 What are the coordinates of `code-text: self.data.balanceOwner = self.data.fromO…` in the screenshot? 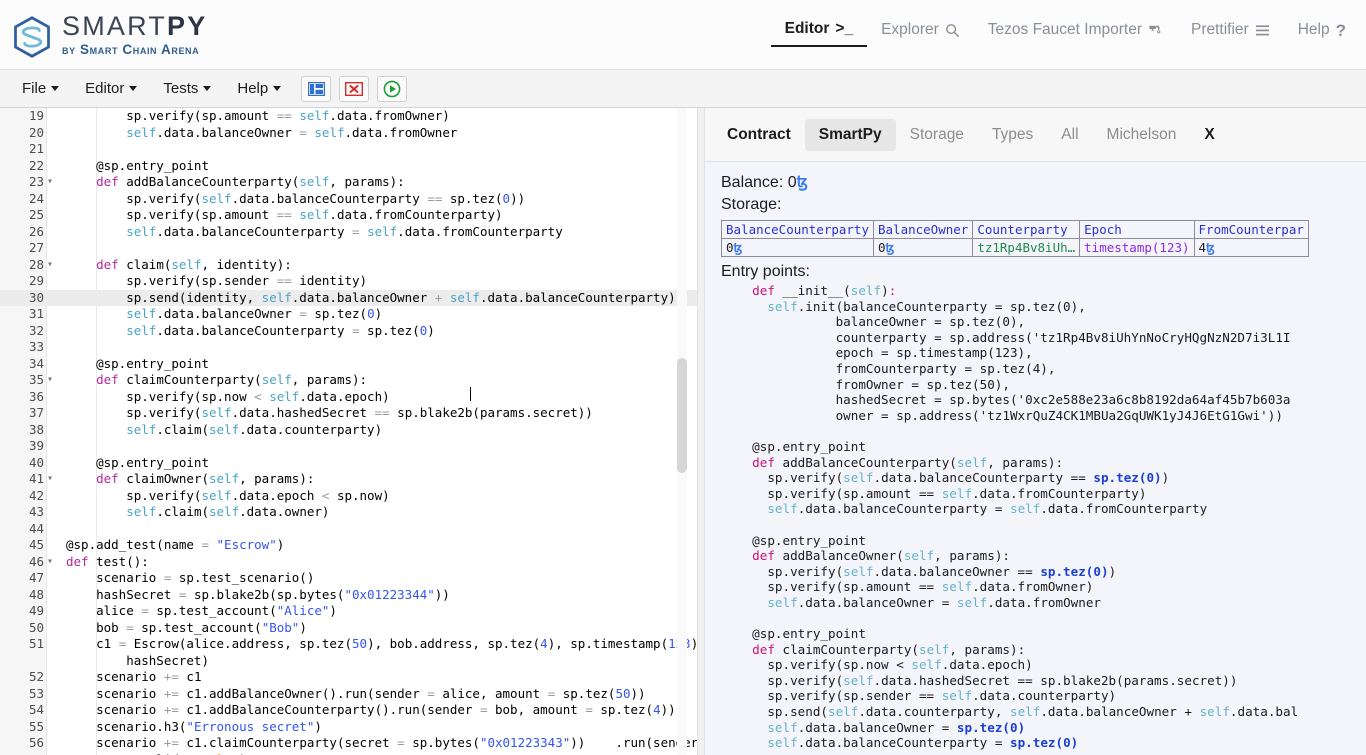 It's located at (292, 132).